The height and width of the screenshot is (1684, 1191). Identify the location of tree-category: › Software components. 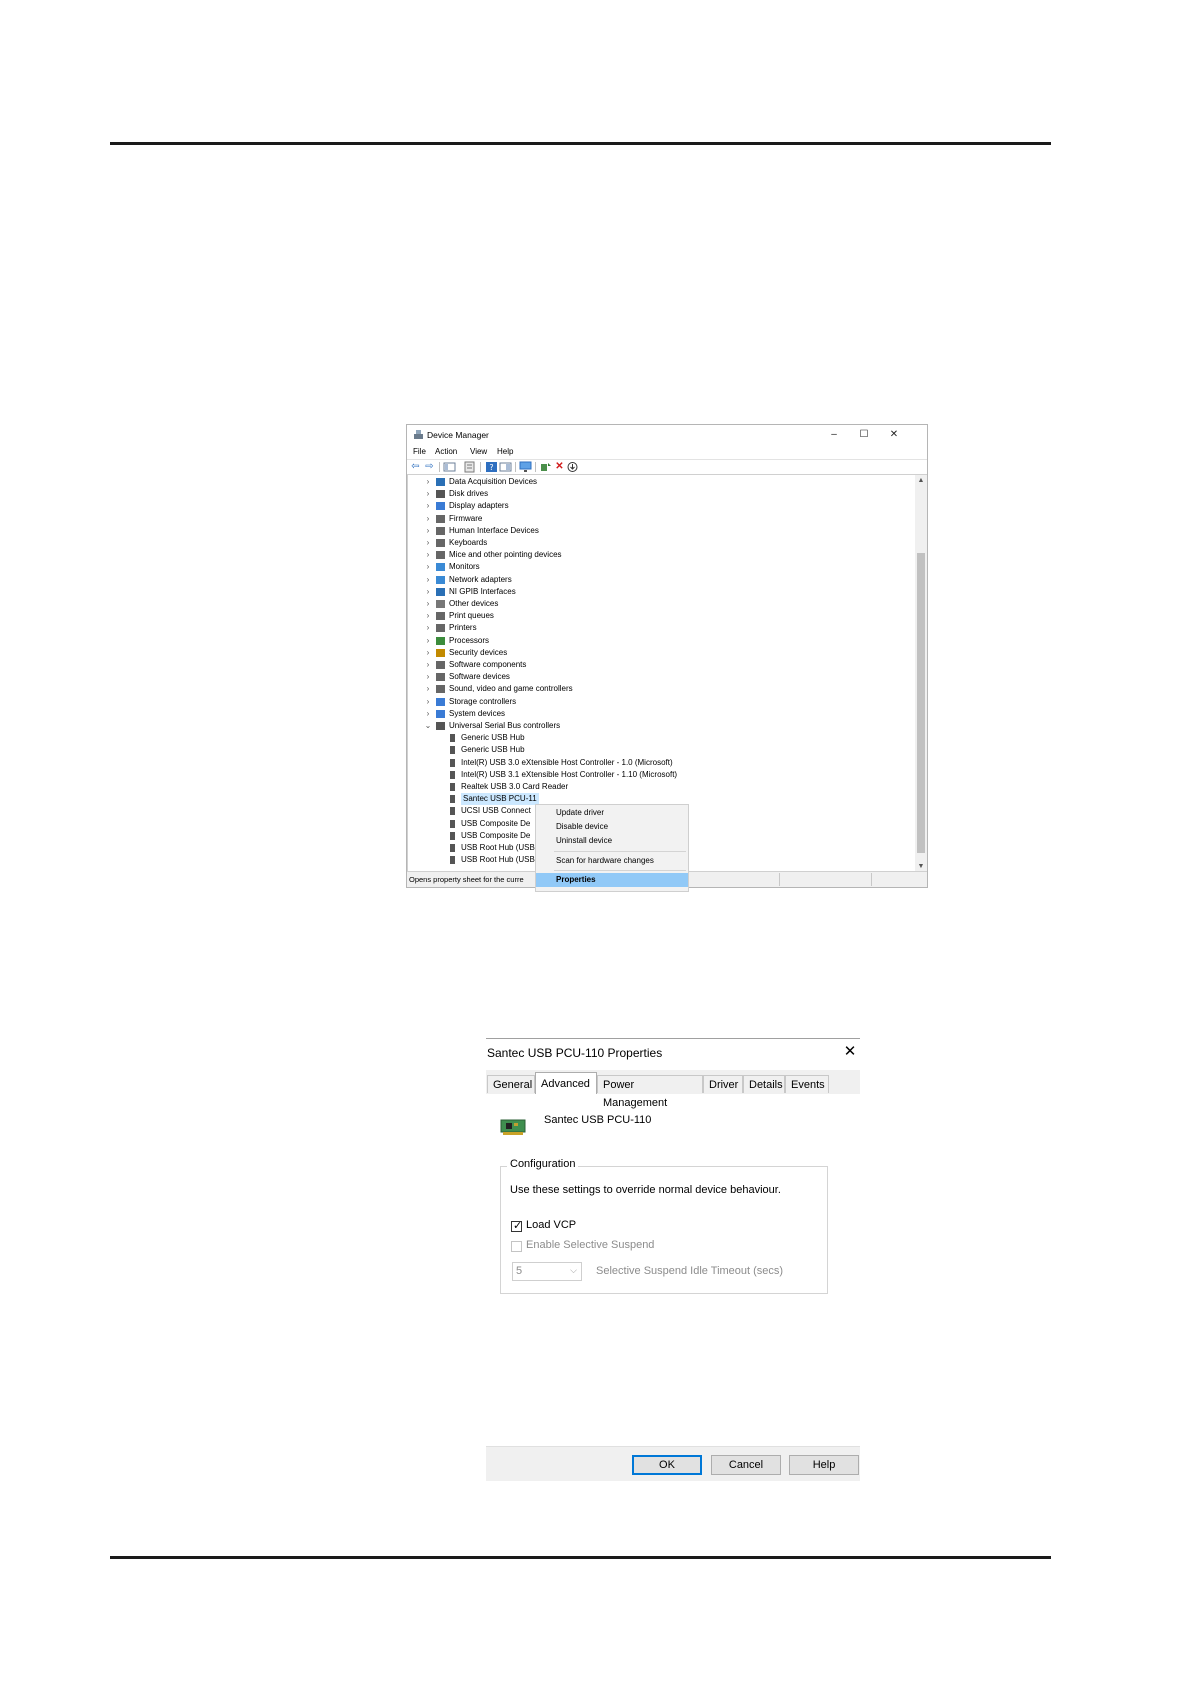
(658, 665).